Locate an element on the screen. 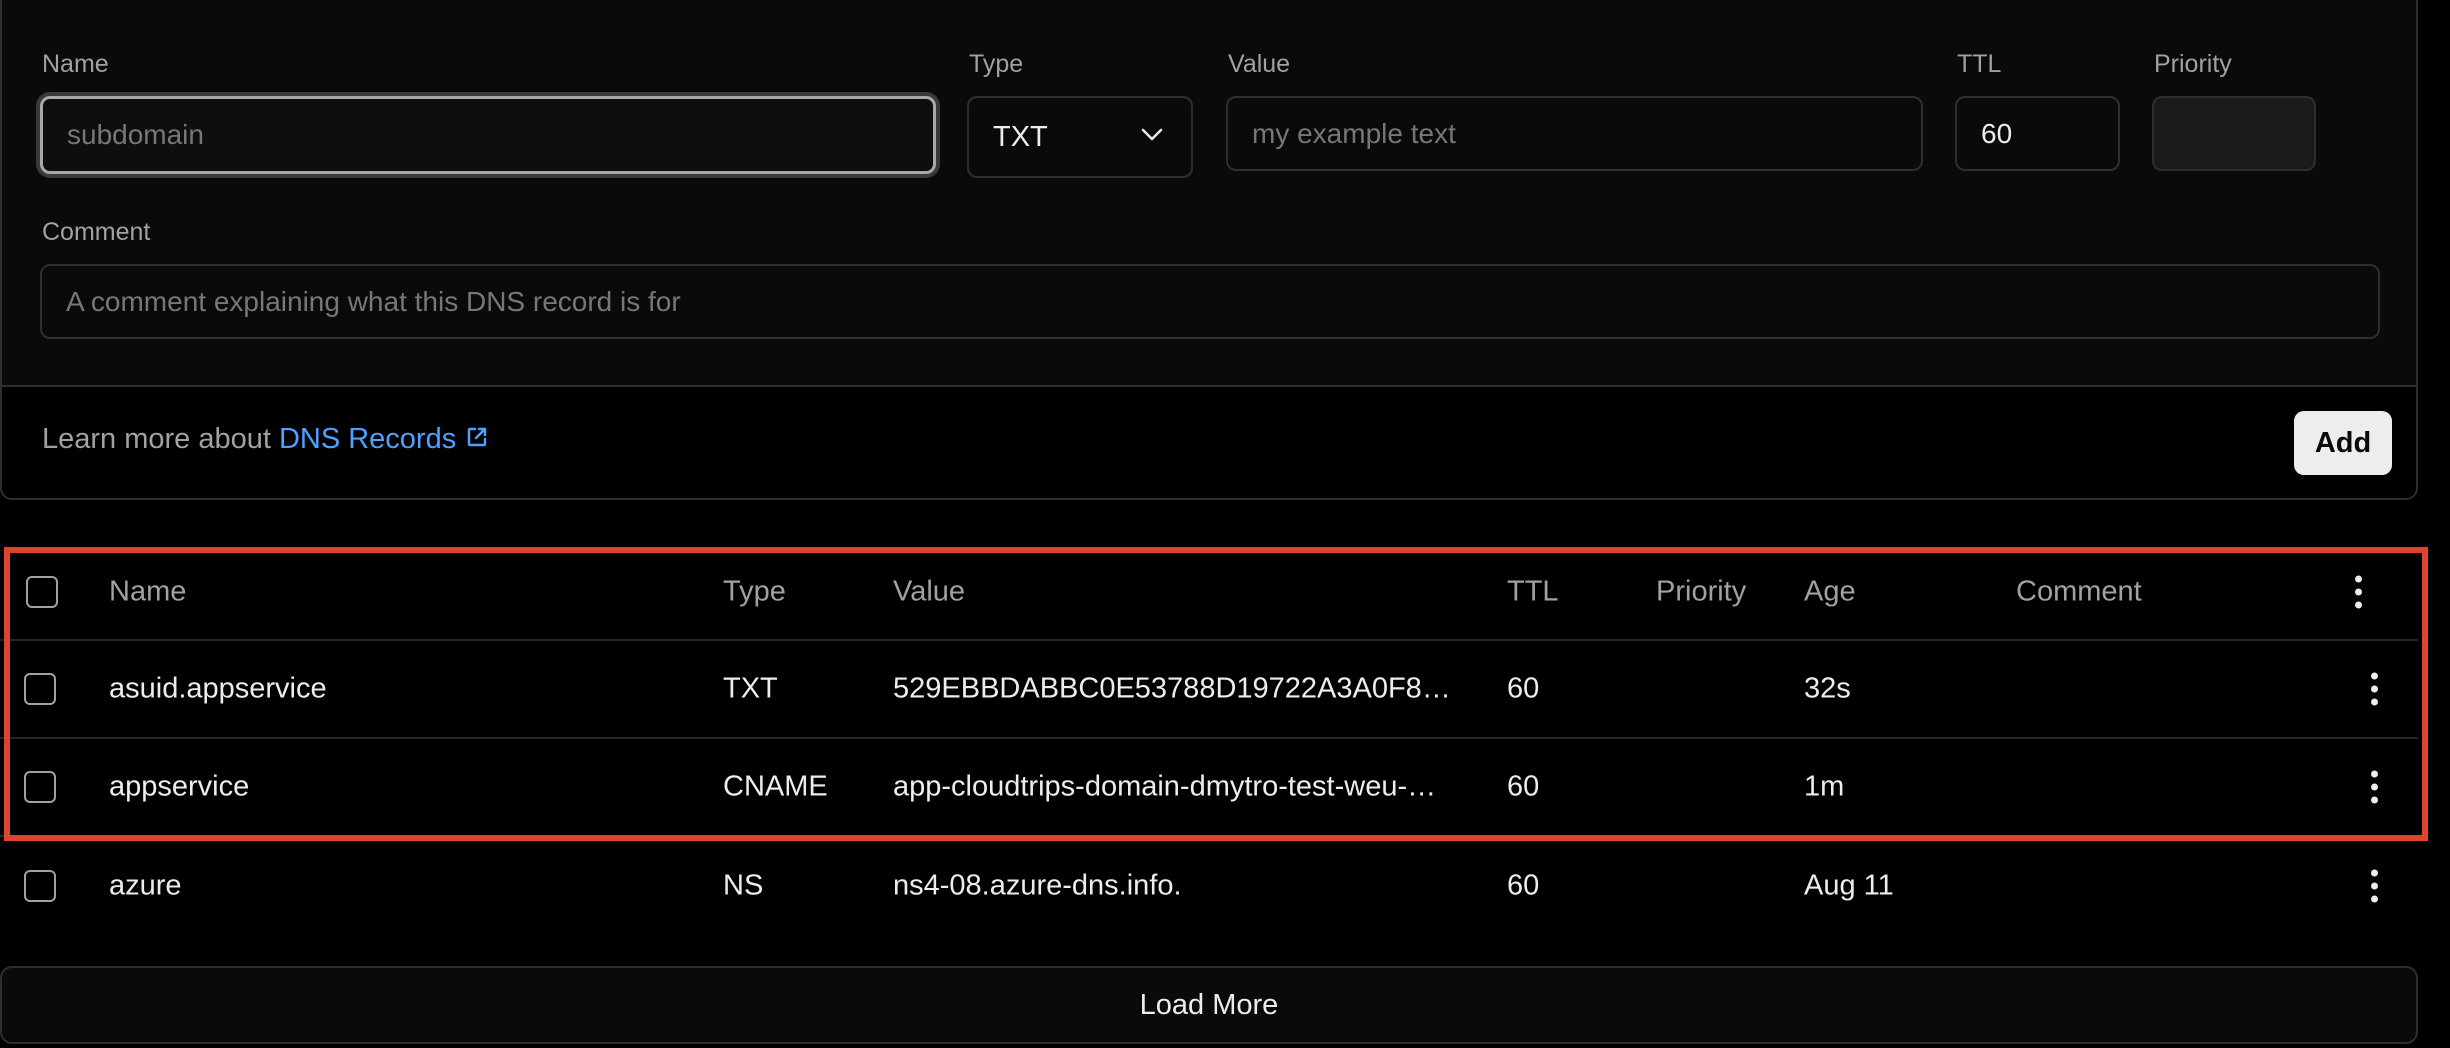 The image size is (2450, 1048). table-header: Name Type Value TTL Priority Age Comment is located at coordinates (1209, 593).